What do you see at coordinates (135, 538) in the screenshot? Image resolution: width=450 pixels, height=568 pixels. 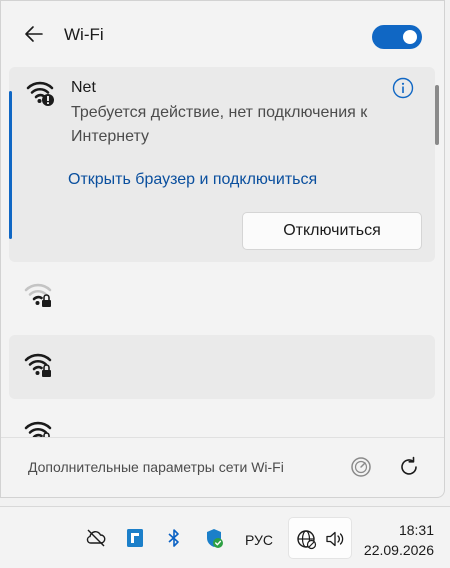 I see `notes-app-icon` at bounding box center [135, 538].